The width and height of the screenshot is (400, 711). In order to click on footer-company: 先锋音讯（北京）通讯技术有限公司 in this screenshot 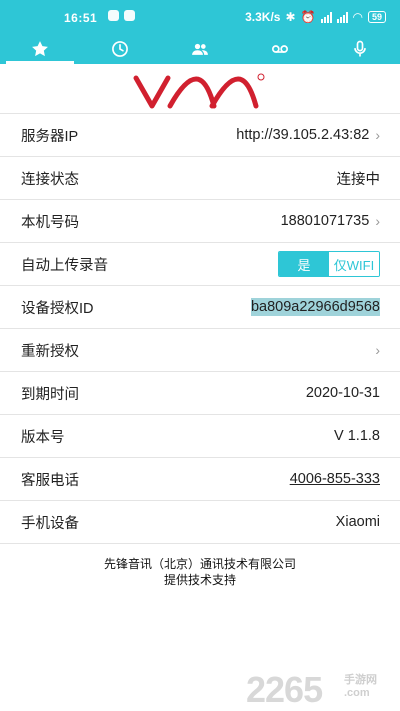, I will do `click(199, 564)`.